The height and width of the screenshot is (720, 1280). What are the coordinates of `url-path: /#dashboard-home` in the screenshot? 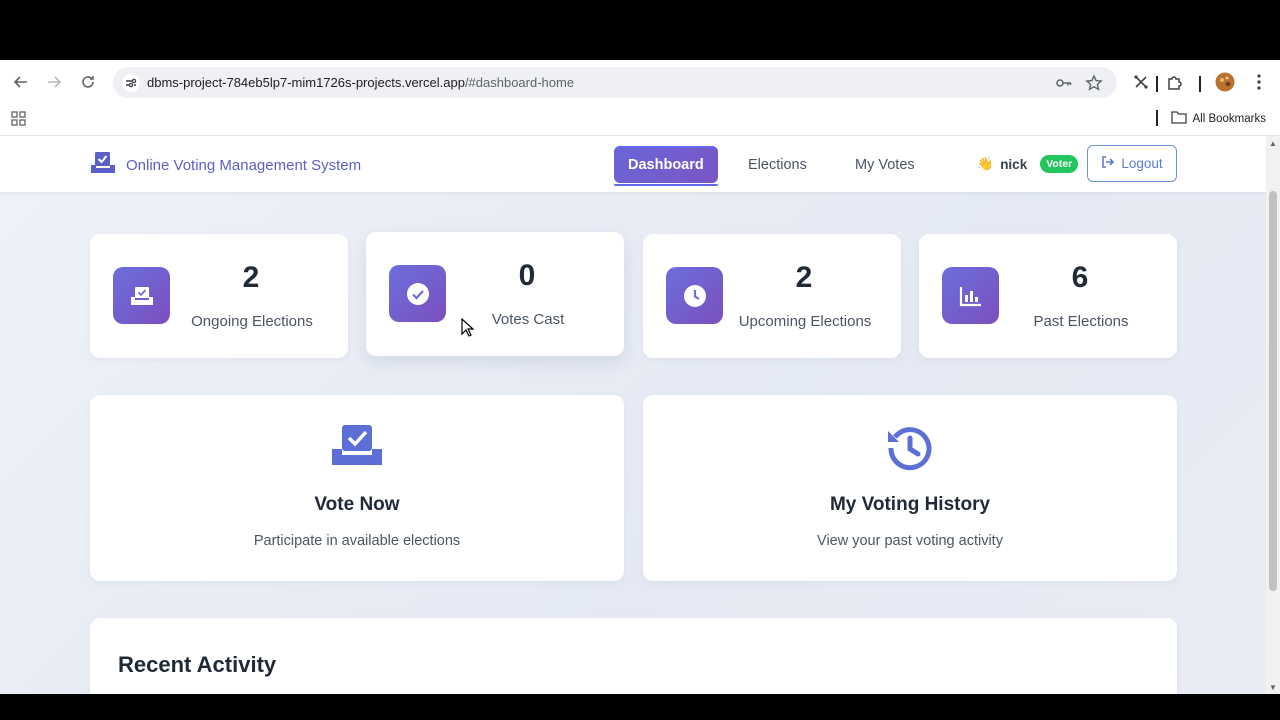 It's located at (519, 82).